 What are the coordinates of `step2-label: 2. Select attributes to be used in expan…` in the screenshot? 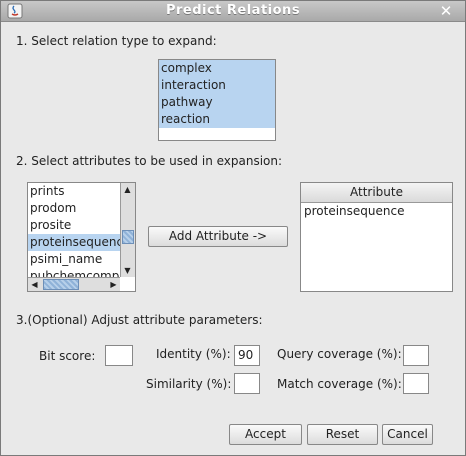 It's located at (149, 161).